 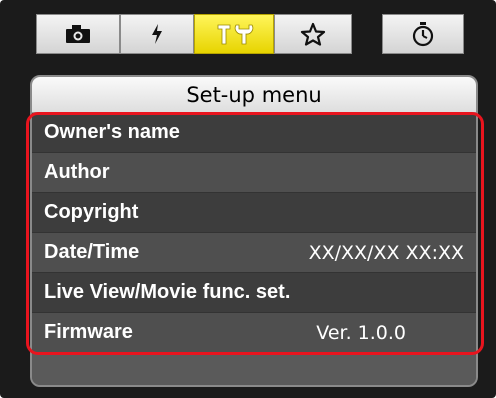 I want to click on menu-item-owners-name: Owner's name, so click(x=254, y=133).